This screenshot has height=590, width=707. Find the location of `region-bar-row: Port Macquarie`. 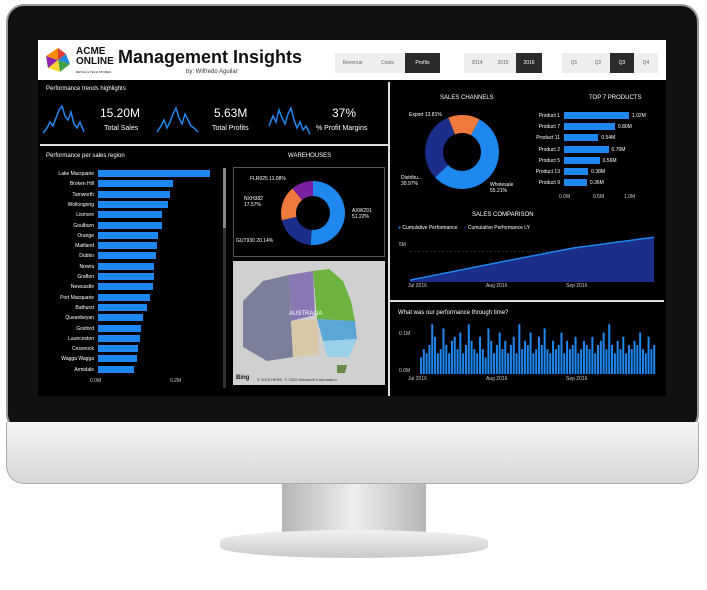

region-bar-row: Port Macquarie is located at coordinates (136, 297).